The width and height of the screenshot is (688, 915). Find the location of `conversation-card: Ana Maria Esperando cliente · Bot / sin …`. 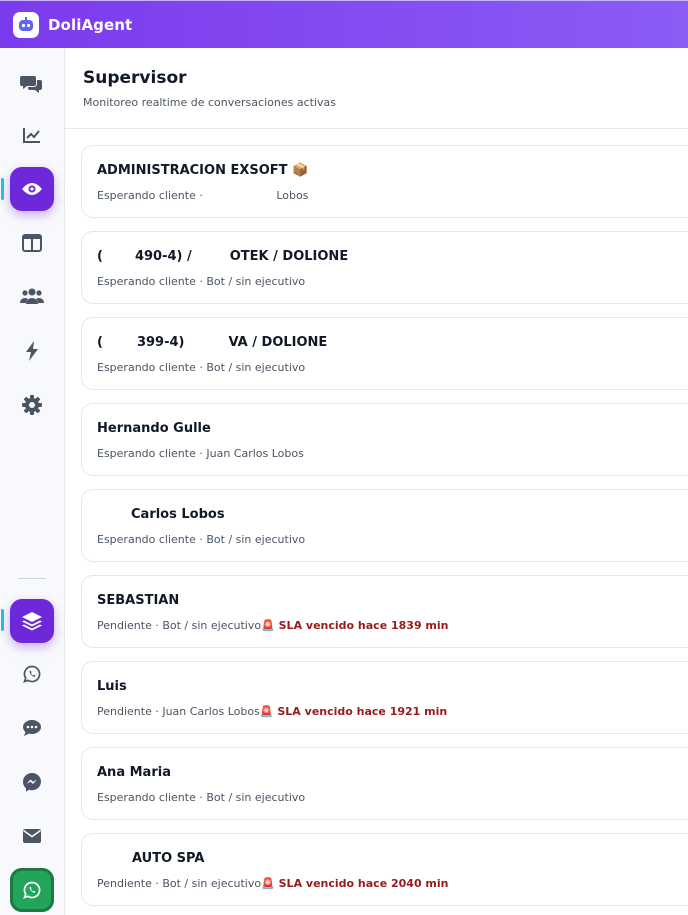

conversation-card: Ana Maria Esperando cliente · Bot / sin … is located at coordinates (384, 783).